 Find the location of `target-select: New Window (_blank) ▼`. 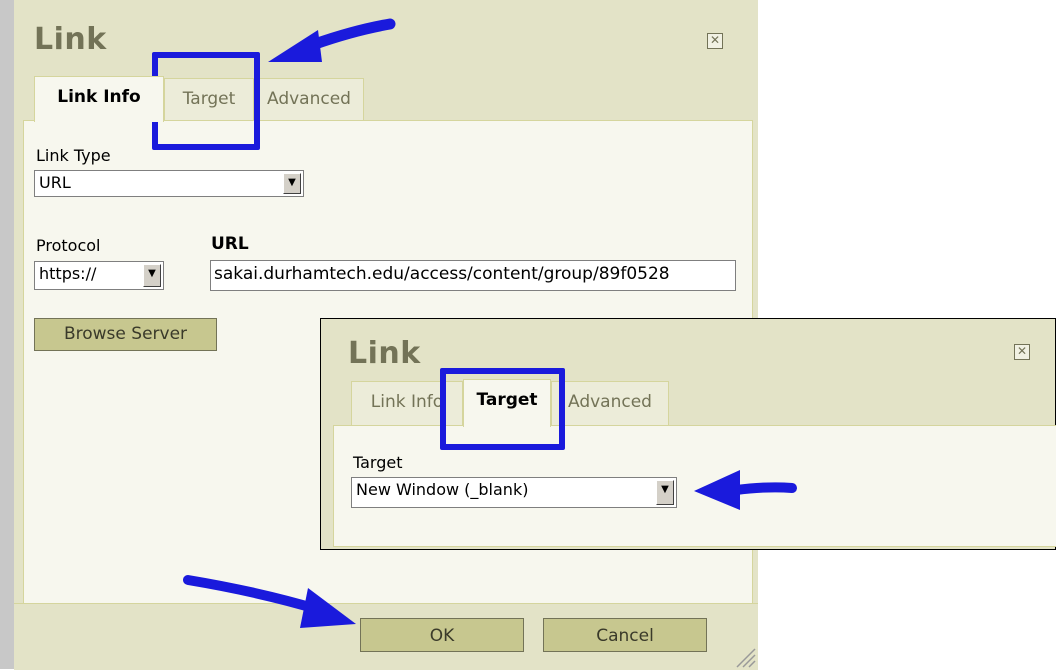

target-select: New Window (_blank) ▼ is located at coordinates (514, 492).